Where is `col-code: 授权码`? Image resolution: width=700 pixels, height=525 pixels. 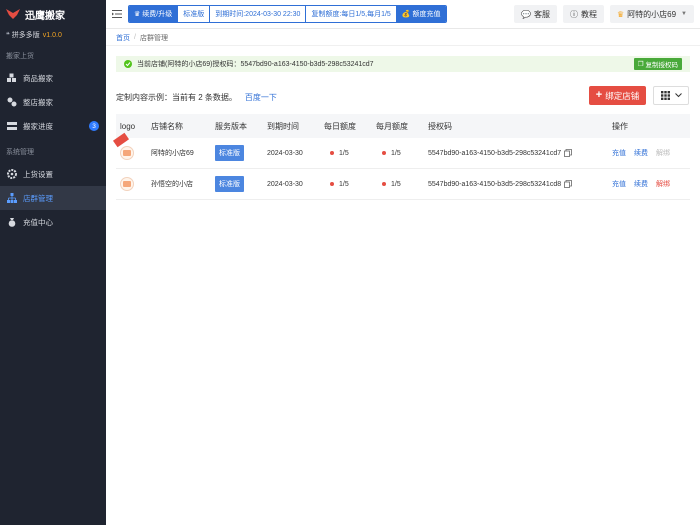 col-code: 授权码 is located at coordinates (440, 126).